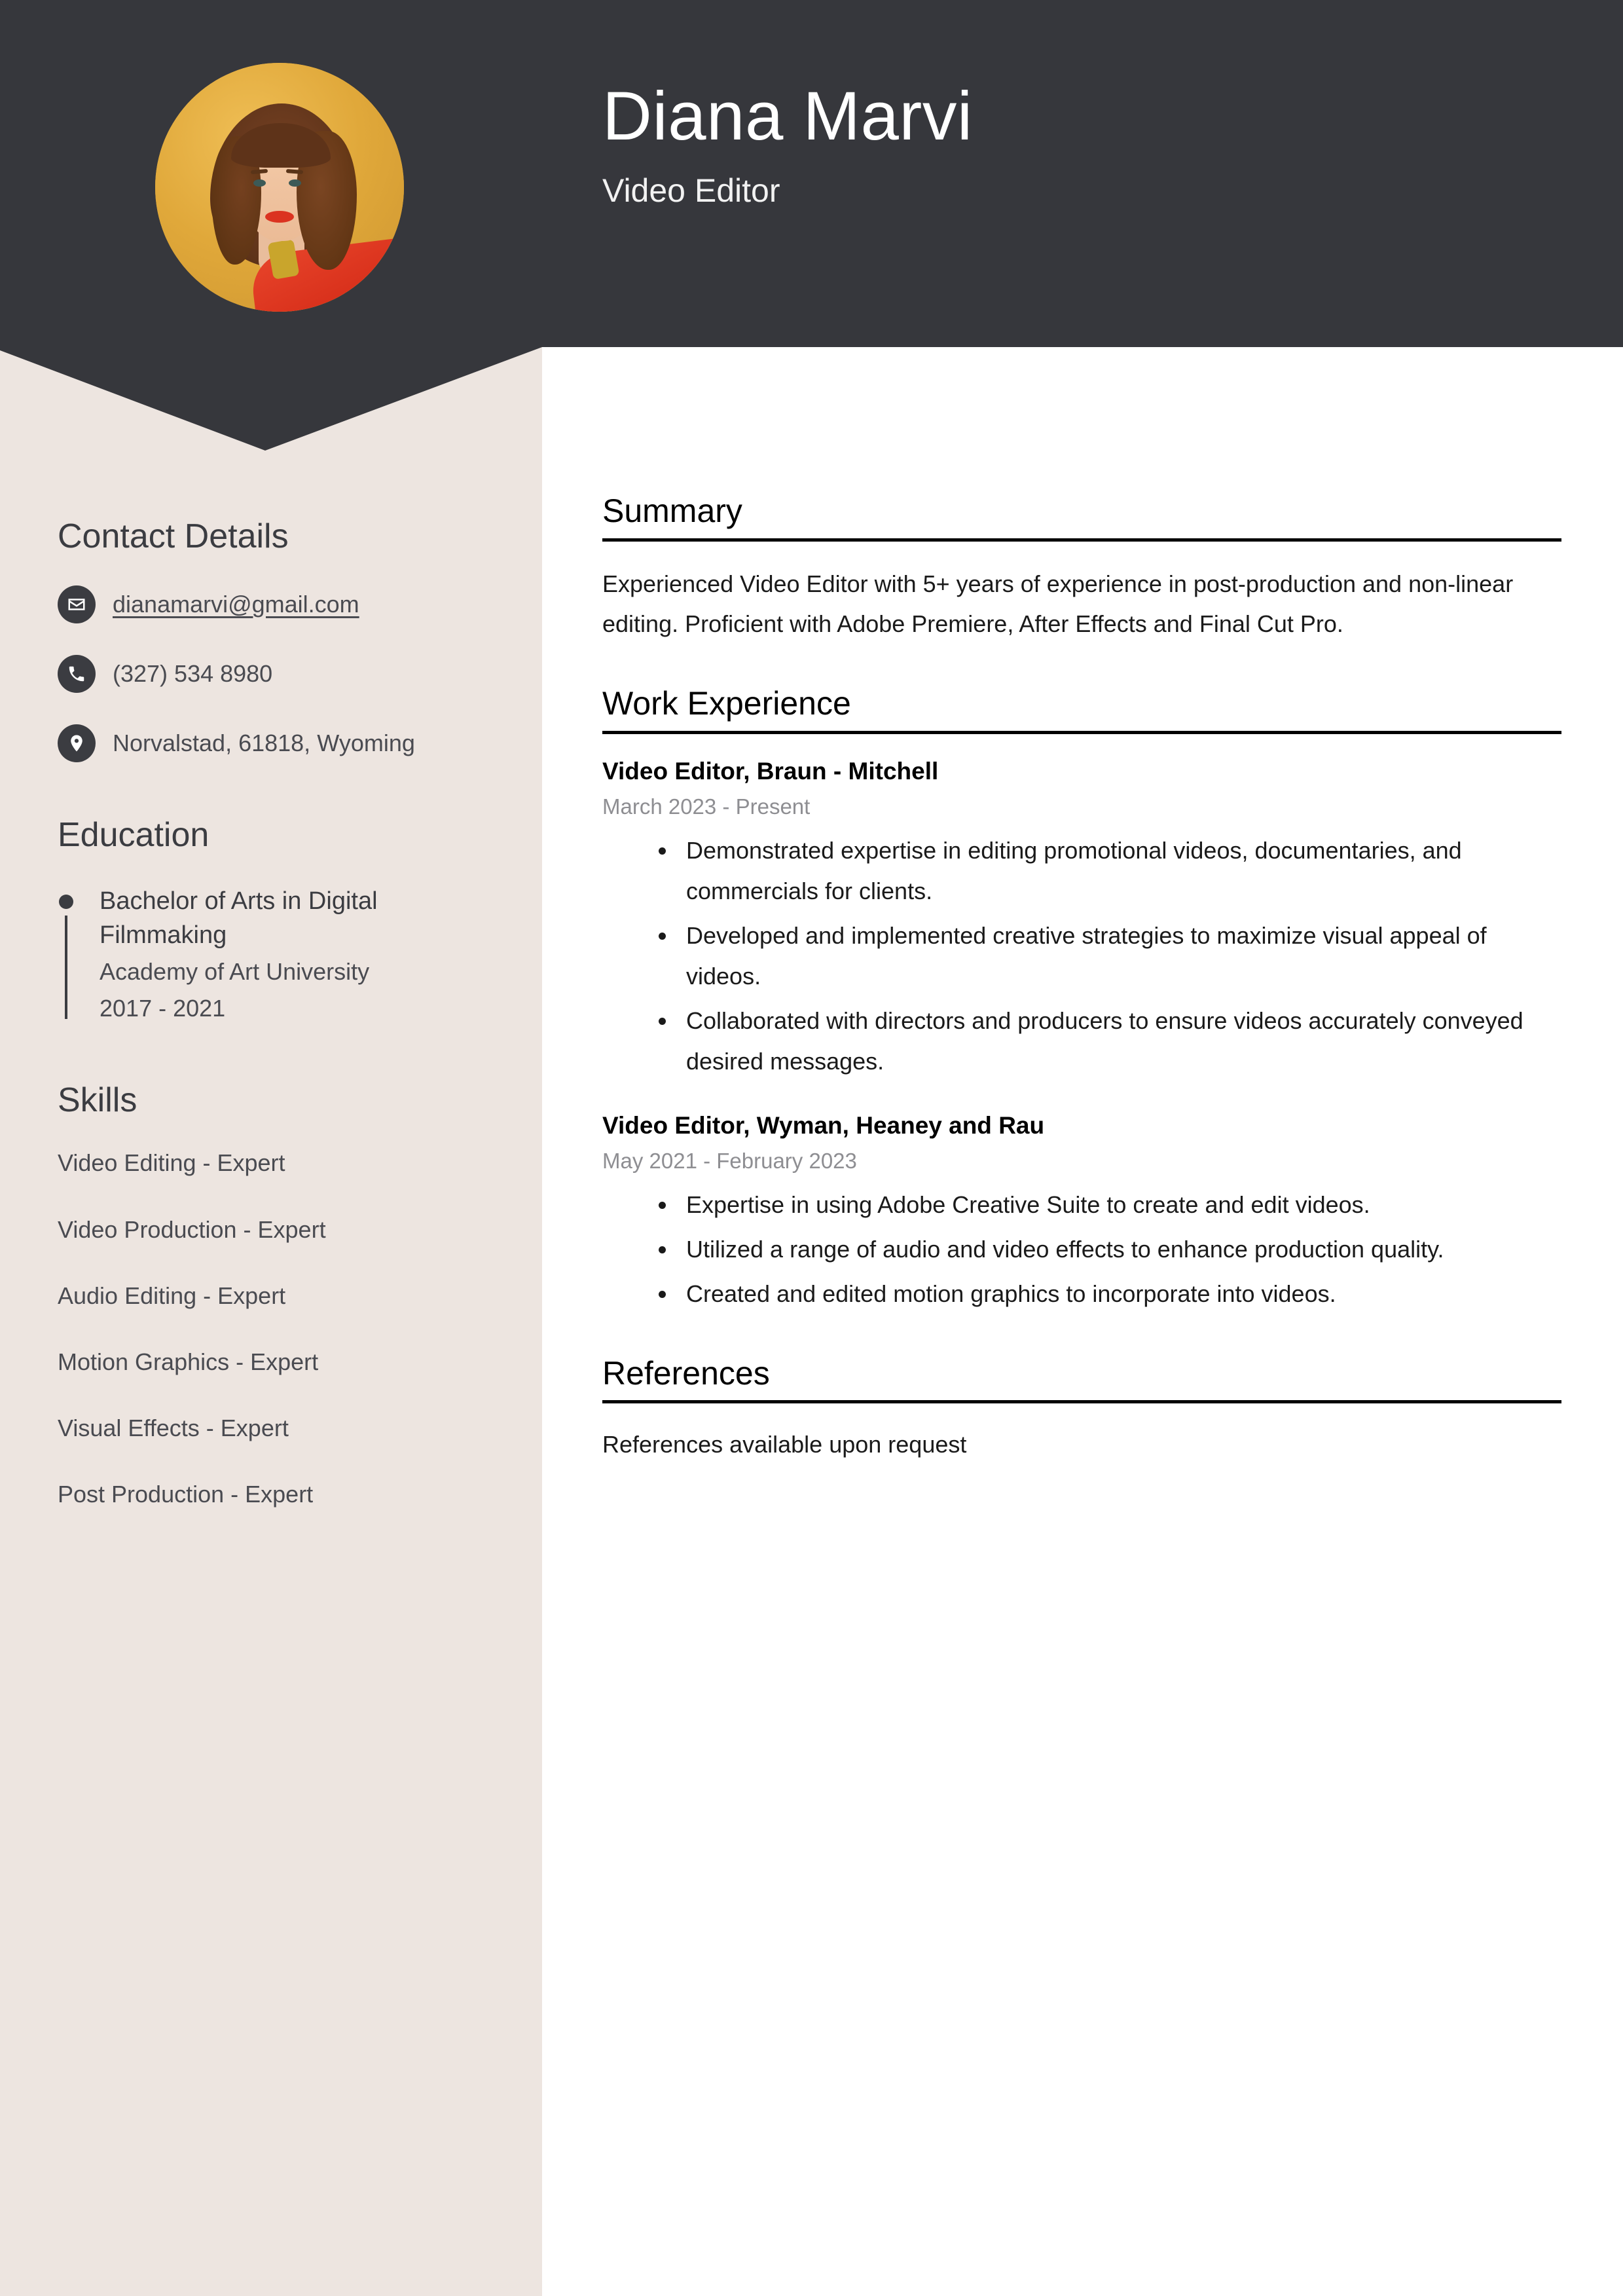 This screenshot has height=2296, width=1623. I want to click on portrait-lips, so click(279, 217).